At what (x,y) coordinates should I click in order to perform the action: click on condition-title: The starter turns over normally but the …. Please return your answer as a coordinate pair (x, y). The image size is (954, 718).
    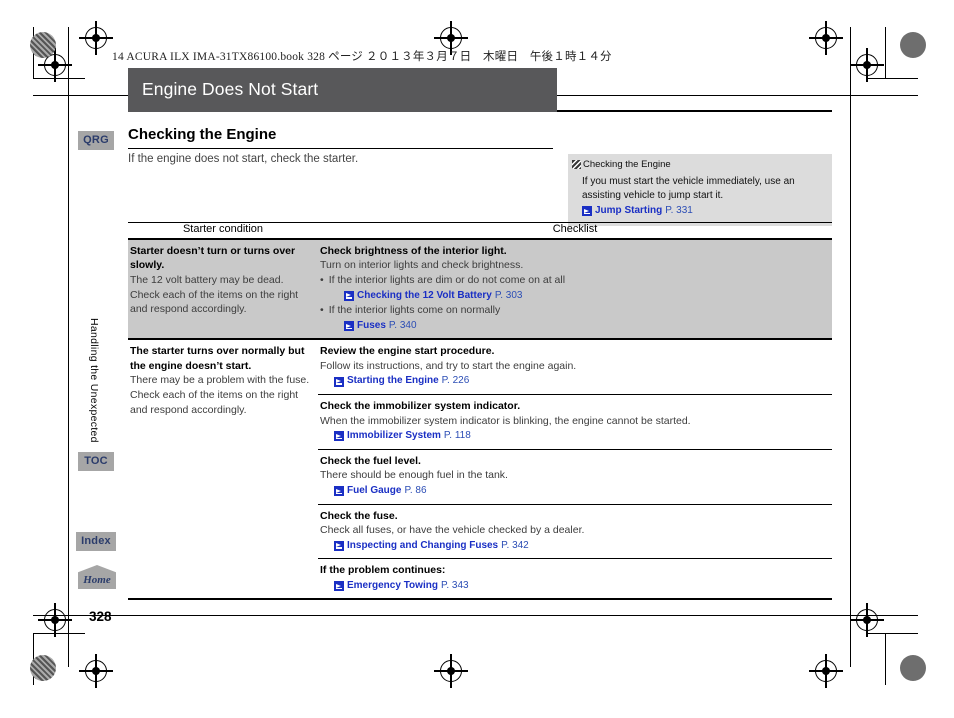
    Looking at the image, I should click on (217, 358).